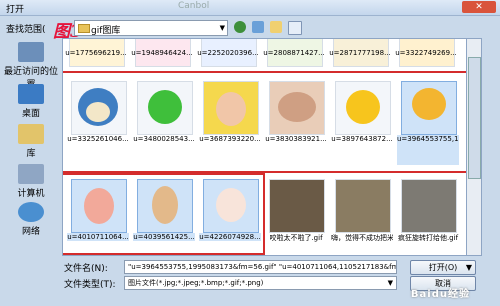 Image resolution: width=500 pixels, height=306 pixels. What do you see at coordinates (250, 8) in the screenshot?
I see `title-bar: 打开 Canbol ✕` at bounding box center [250, 8].